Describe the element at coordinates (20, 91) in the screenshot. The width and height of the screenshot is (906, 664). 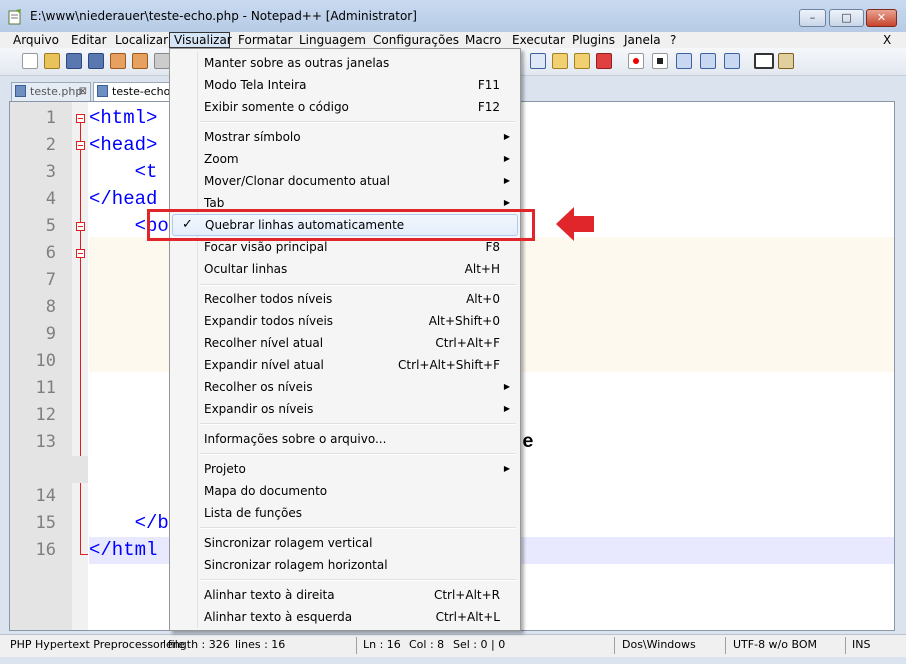
I see `php-file-icon` at that location.